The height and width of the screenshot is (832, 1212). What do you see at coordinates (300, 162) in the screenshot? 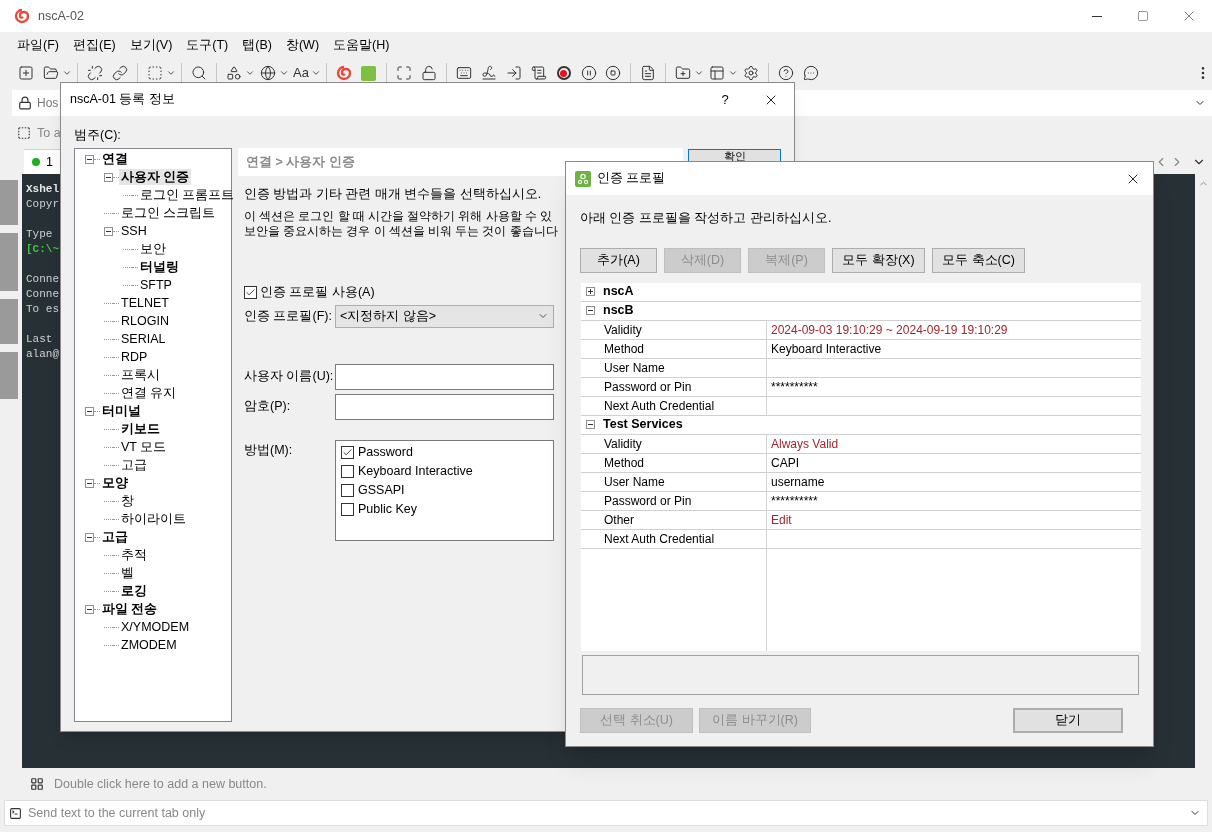
I see `breadcrumb: 연결 > 사용자 인증` at bounding box center [300, 162].